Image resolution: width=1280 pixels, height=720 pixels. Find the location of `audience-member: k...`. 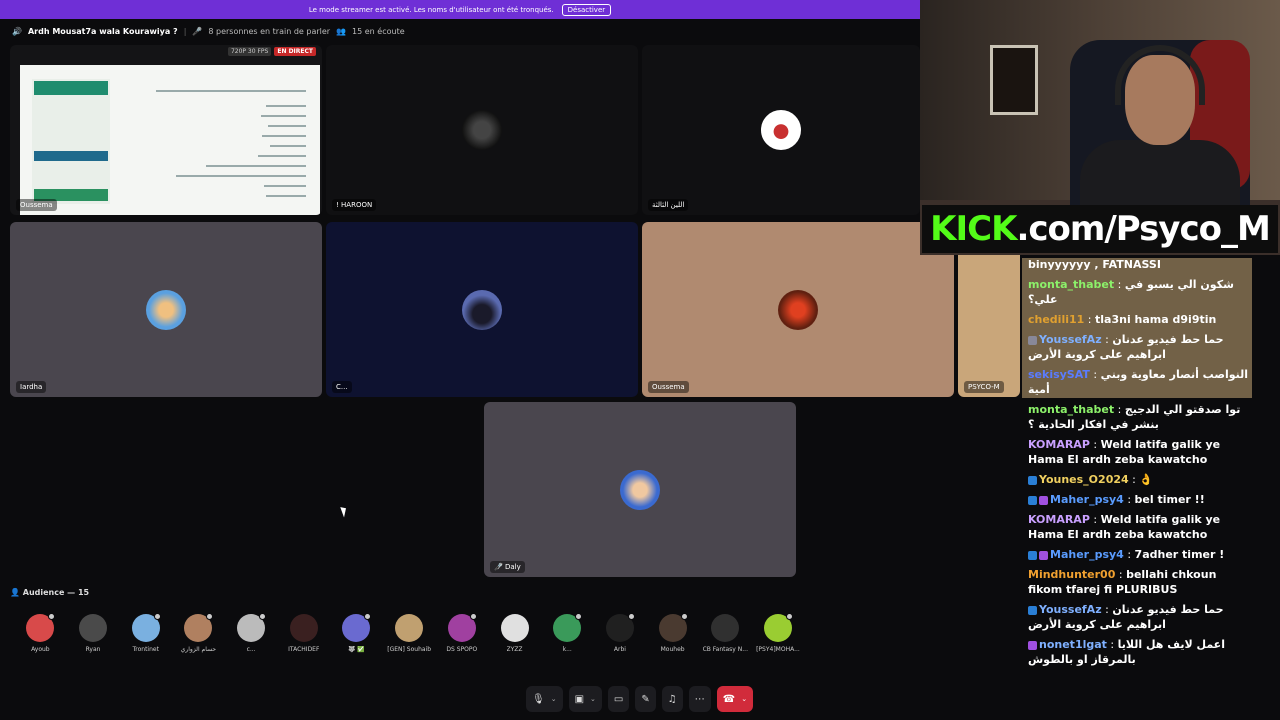

audience-member: k... is located at coordinates (567, 633).